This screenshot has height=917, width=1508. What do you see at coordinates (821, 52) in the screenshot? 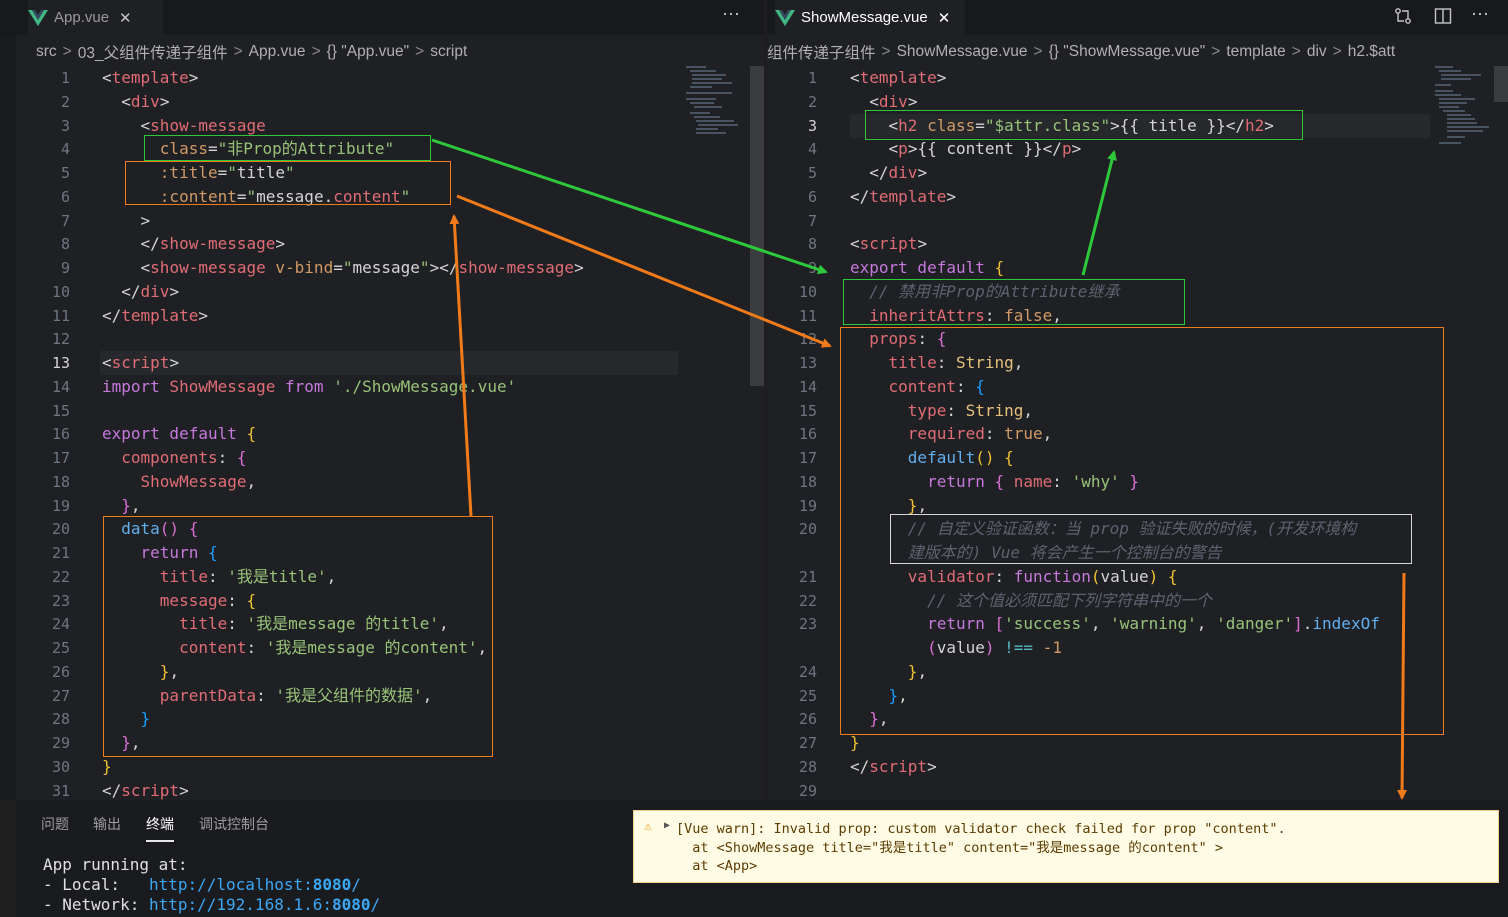
I see `breadcrumb-item: 组件传递子组件` at bounding box center [821, 52].